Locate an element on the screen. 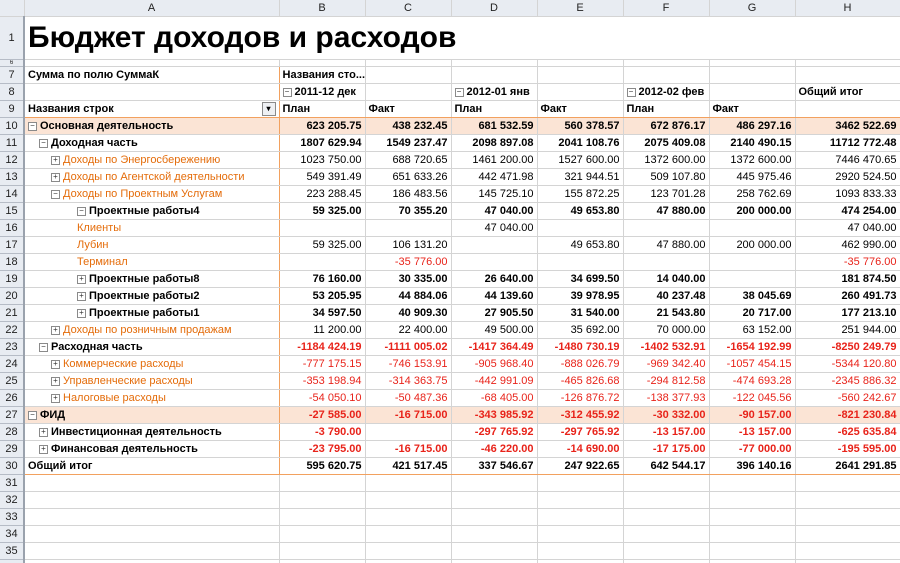 This screenshot has height=563, width=900. pivot-cell: -1480 730.19 is located at coordinates (580, 347).